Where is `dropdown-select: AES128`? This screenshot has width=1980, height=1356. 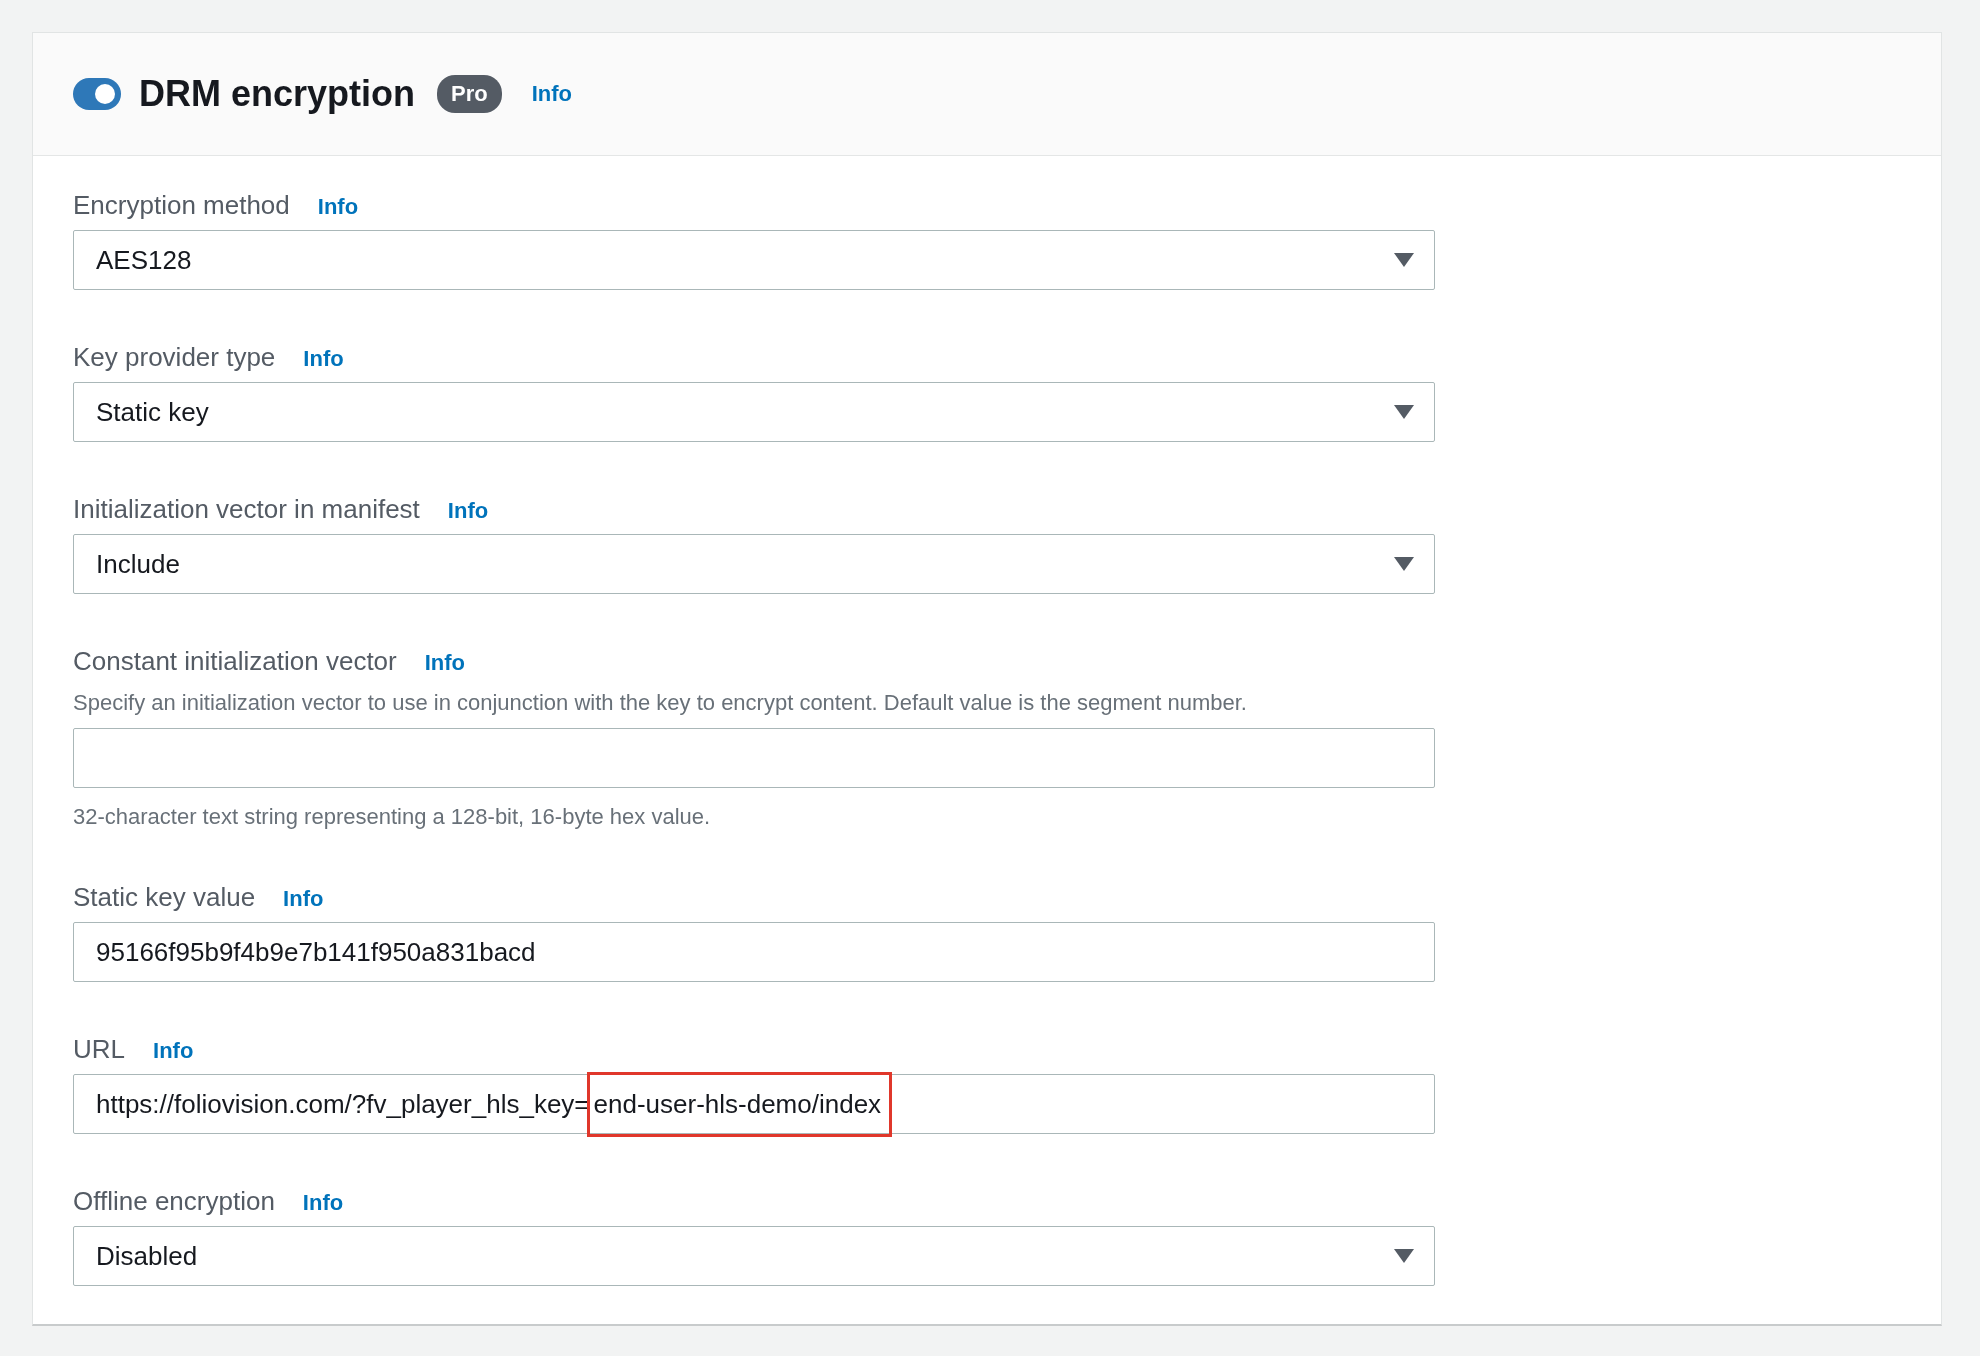
dropdown-select: AES128 is located at coordinates (754, 260).